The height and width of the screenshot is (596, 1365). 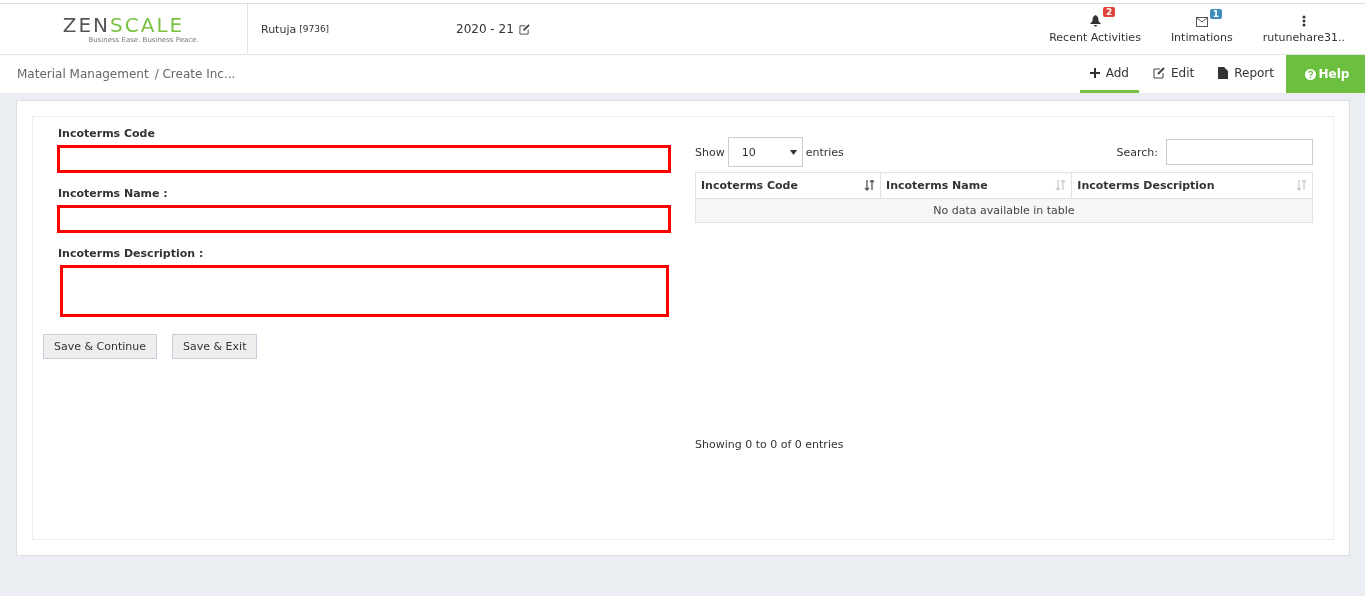 I want to click on page-size-select: 10, so click(x=765, y=152).